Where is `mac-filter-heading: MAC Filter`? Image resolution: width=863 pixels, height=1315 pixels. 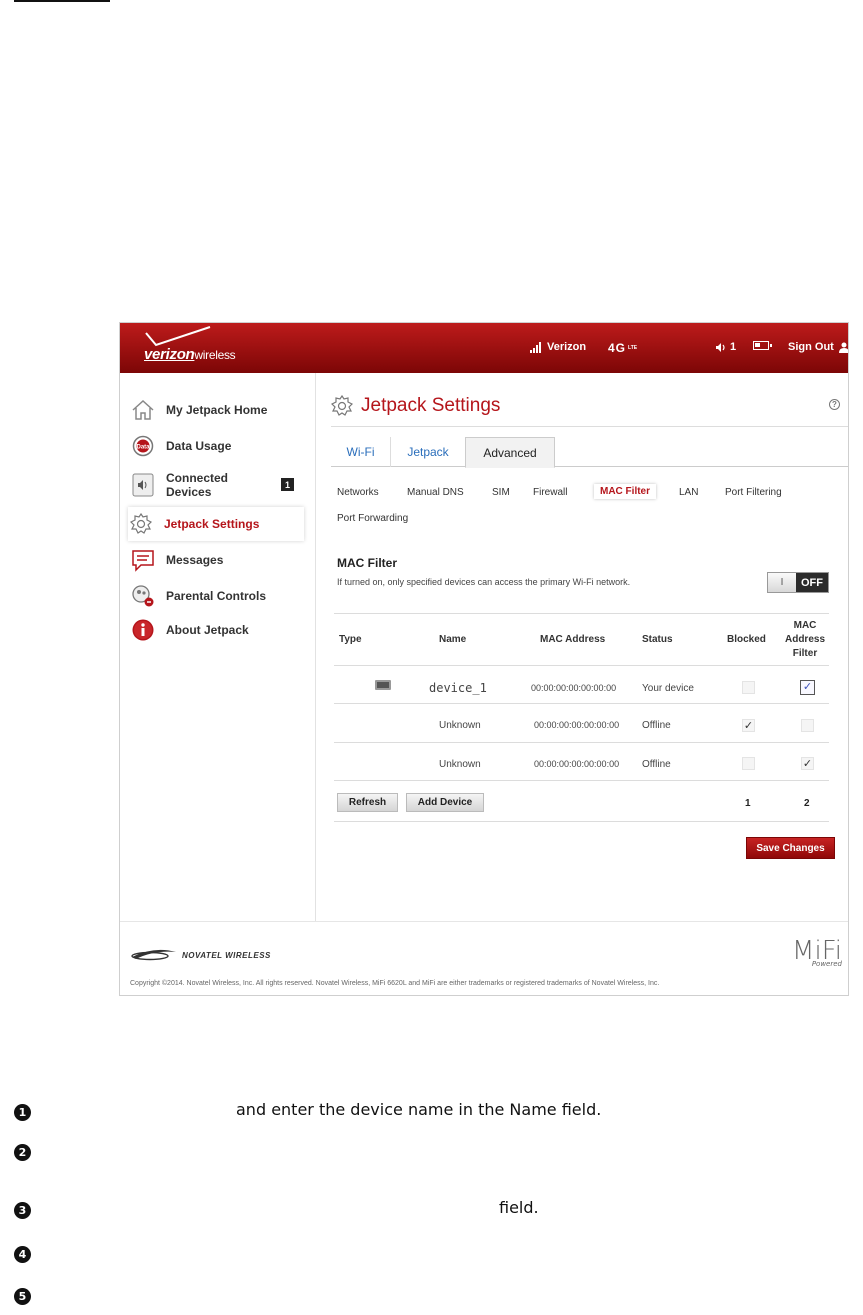 mac-filter-heading: MAC Filter is located at coordinates (367, 563).